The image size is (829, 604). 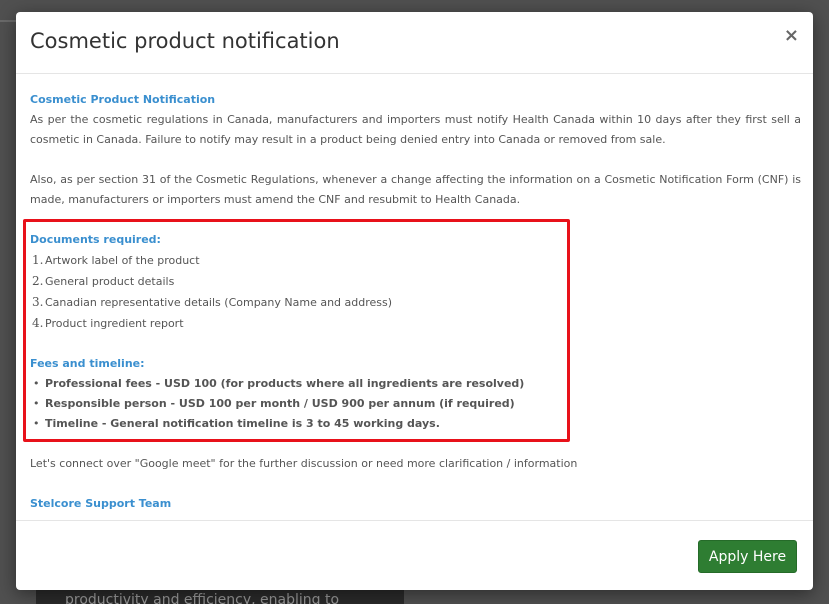 What do you see at coordinates (791, 36) in the screenshot?
I see `close-icon: ×` at bounding box center [791, 36].